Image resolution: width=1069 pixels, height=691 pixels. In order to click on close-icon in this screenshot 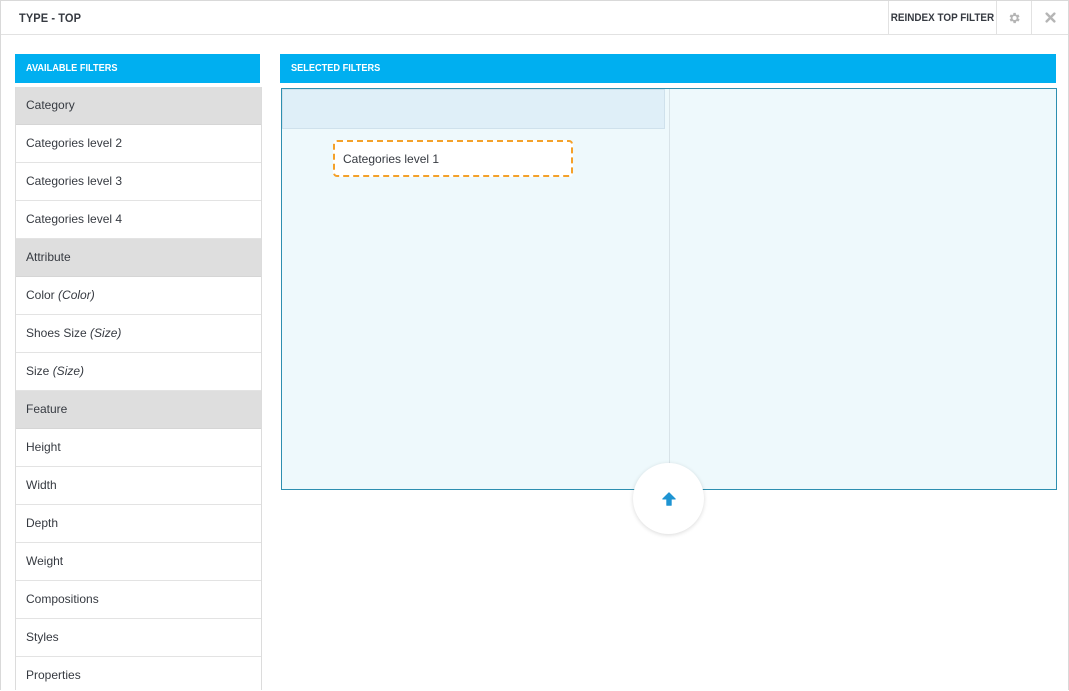, I will do `click(1050, 17)`.